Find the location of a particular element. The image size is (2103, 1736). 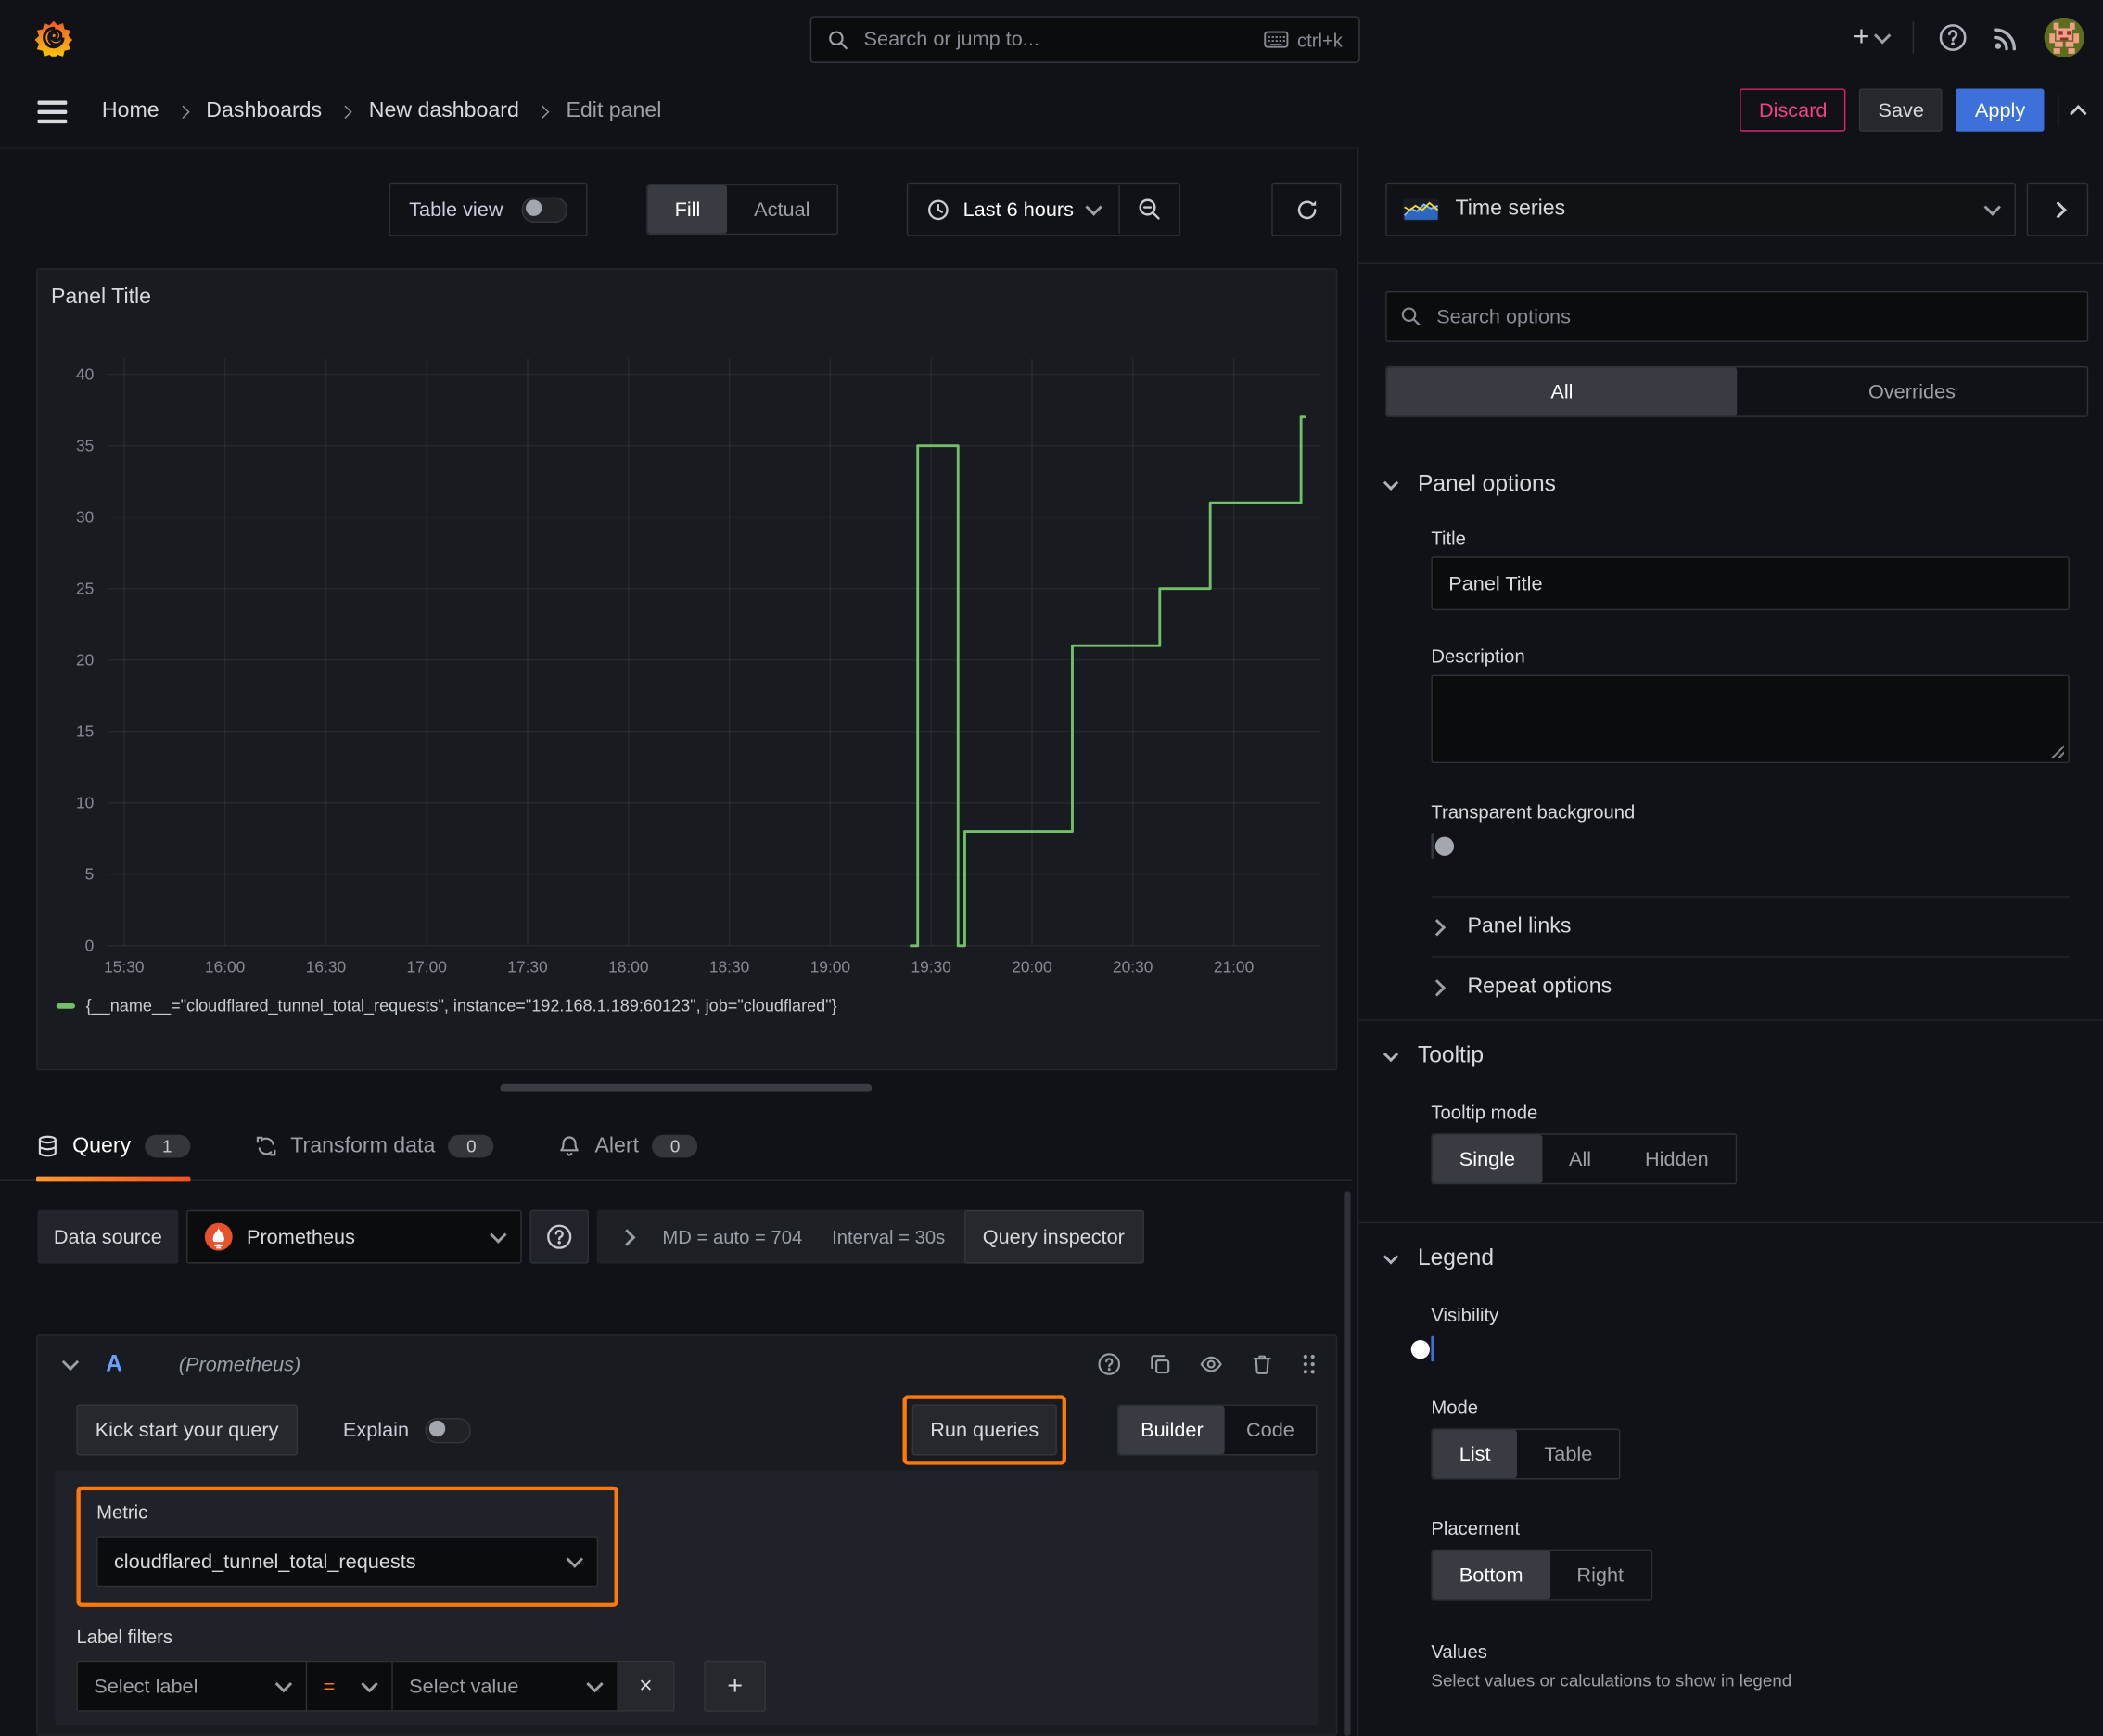

delete-query-trash-icon is located at coordinates (1262, 1364).